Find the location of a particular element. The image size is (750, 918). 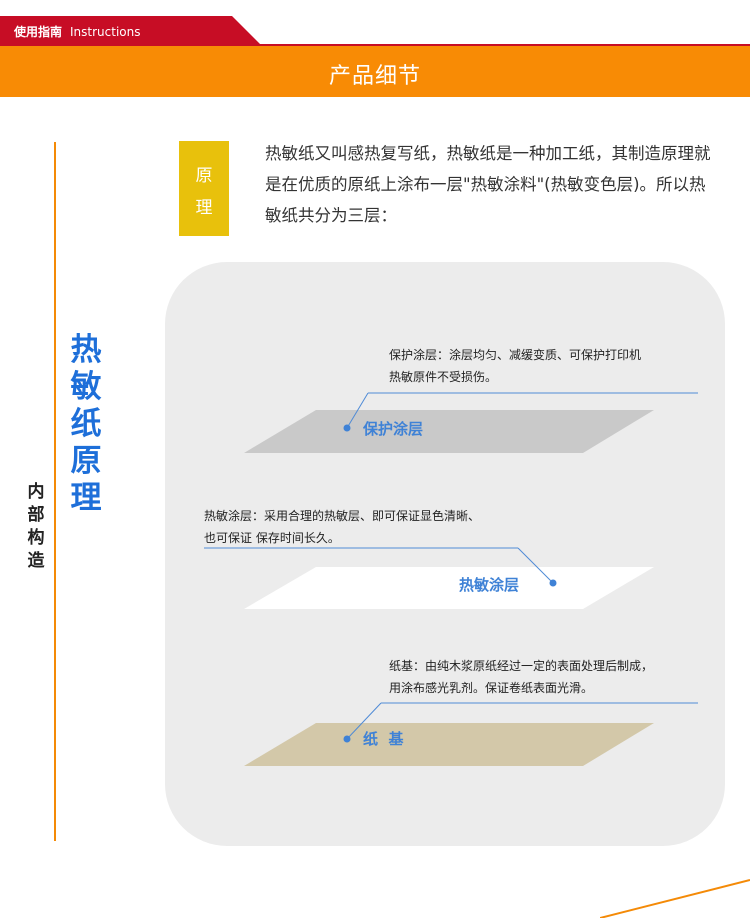

protective-label: 保护涂层 is located at coordinates (393, 429).